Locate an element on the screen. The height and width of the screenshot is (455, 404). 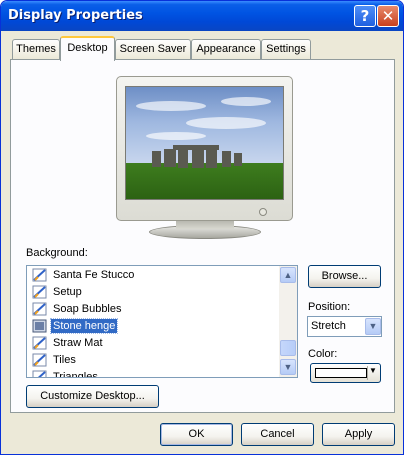
background-label: Background: is located at coordinates (57, 253).